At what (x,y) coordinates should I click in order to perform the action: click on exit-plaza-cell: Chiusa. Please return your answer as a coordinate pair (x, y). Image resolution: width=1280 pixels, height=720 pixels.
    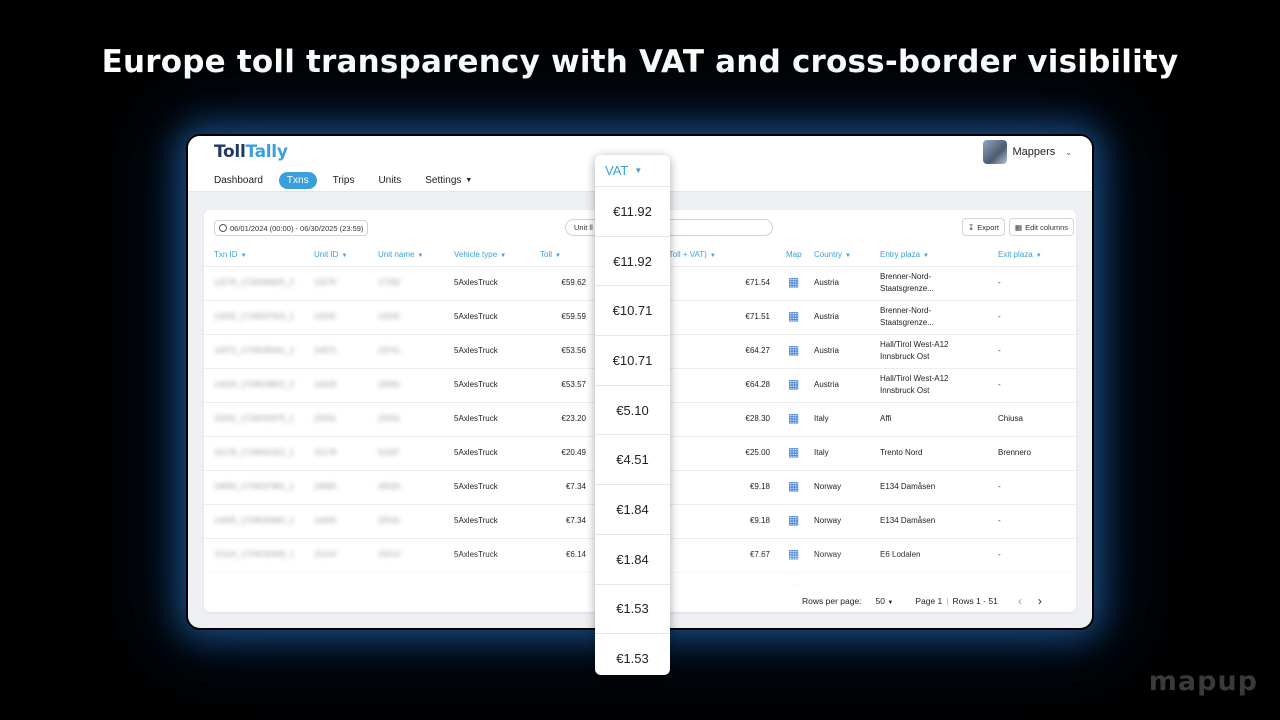
    Looking at the image, I should click on (1037, 418).